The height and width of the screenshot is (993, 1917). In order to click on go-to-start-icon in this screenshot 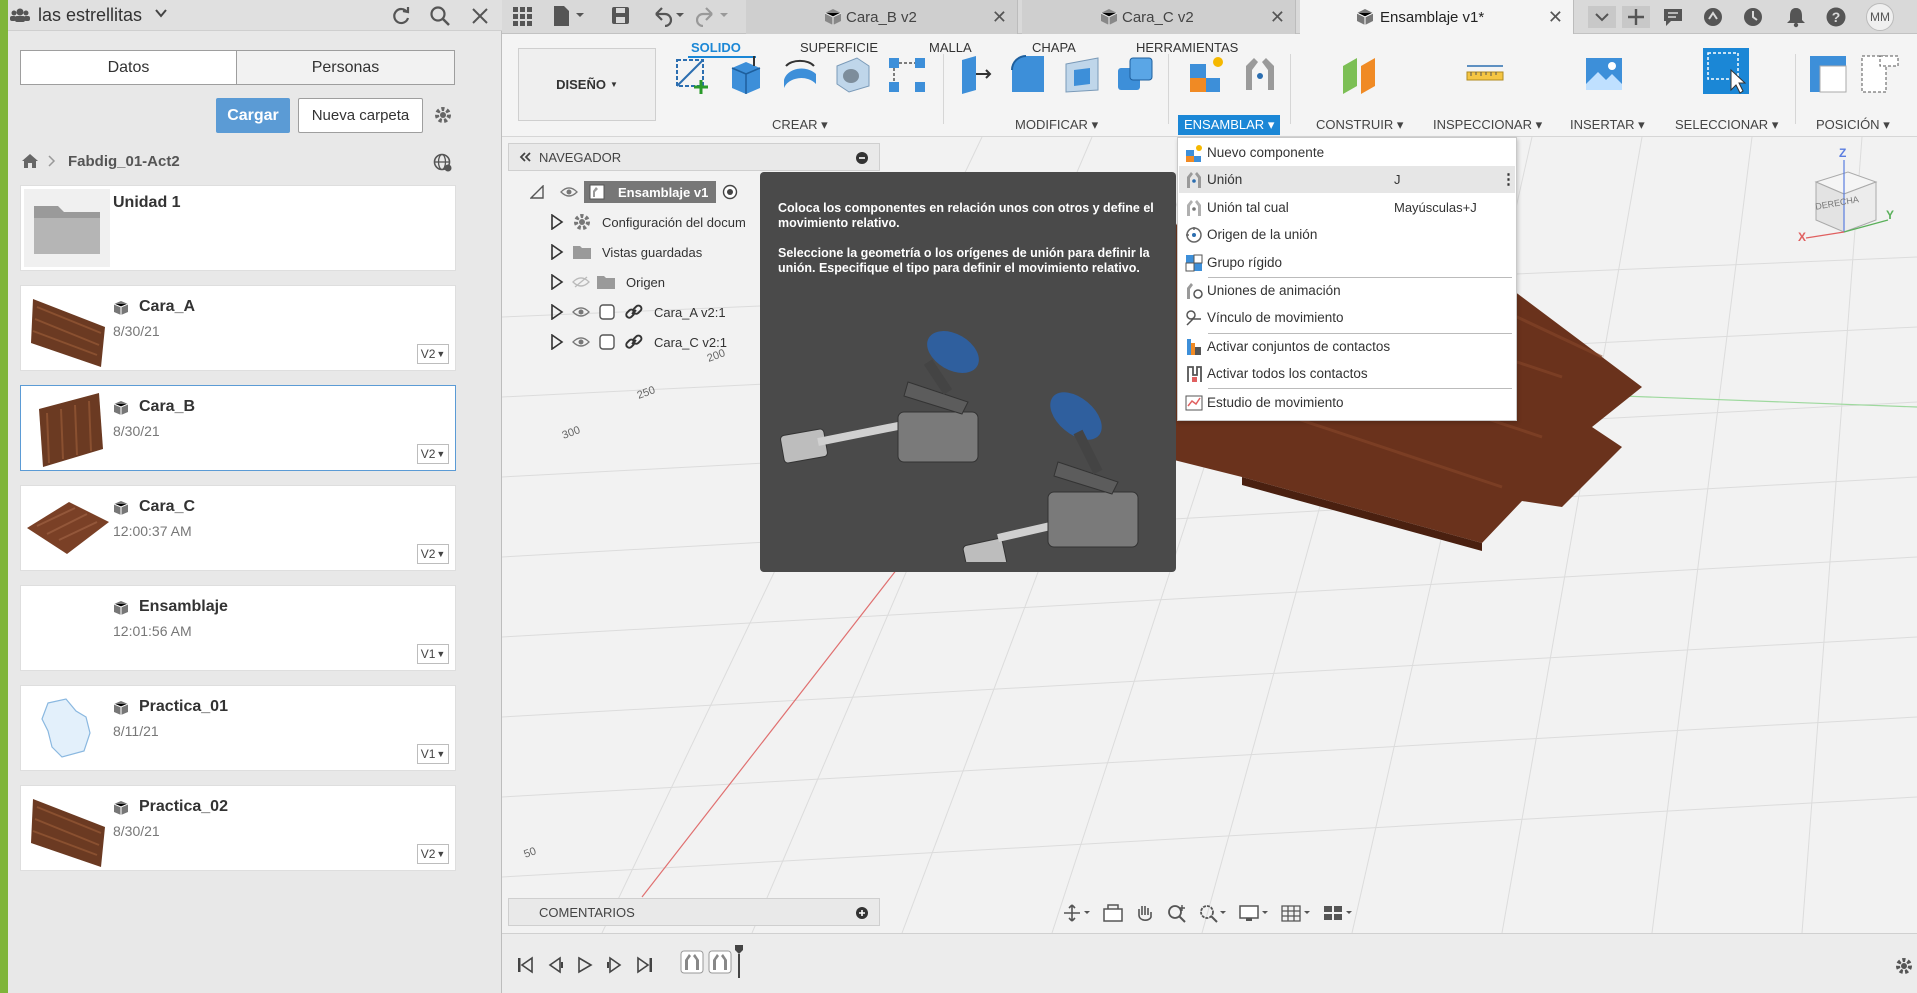, I will do `click(525, 965)`.